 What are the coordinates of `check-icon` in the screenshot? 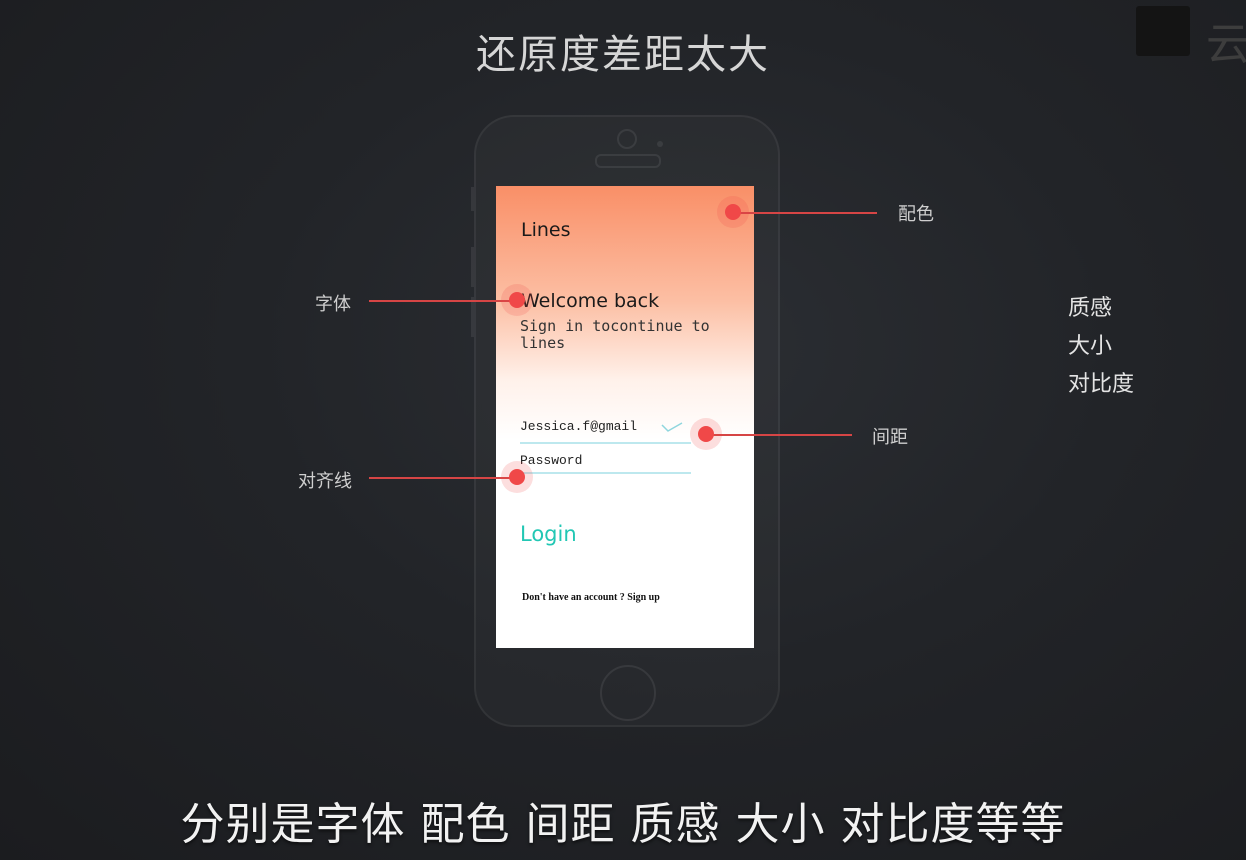 It's located at (672, 427).